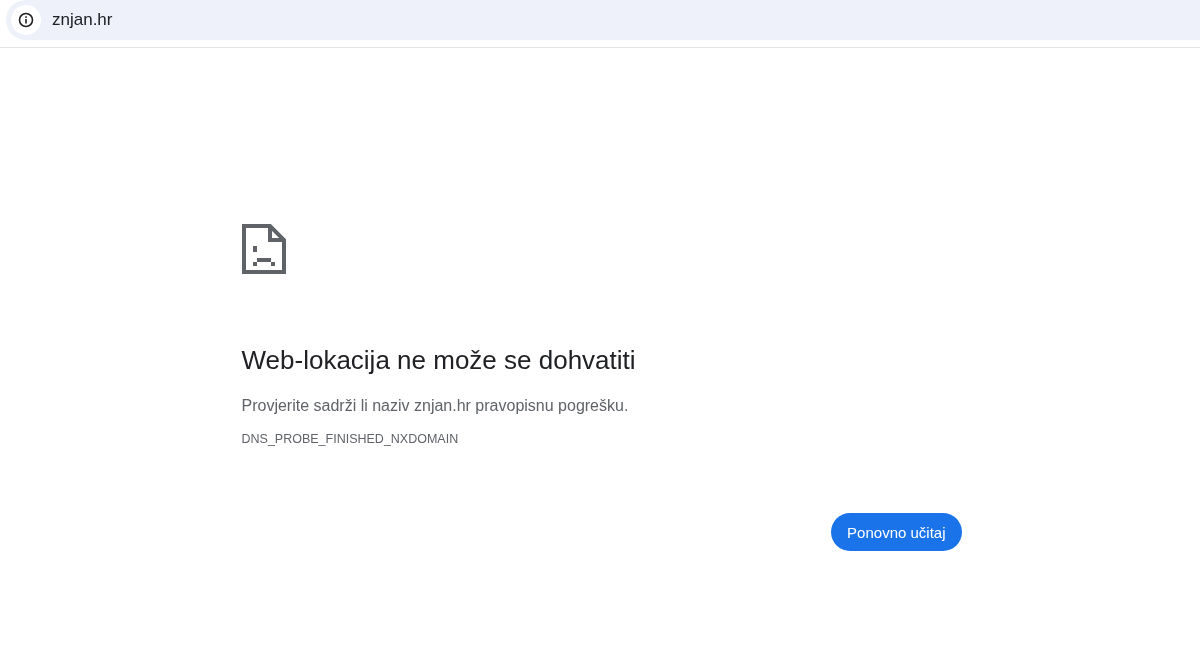 The height and width of the screenshot is (662, 1200). What do you see at coordinates (435, 406) in the screenshot?
I see `error-message: Provjerite sadrži li naziv znjan.hr pravopisnu pogrešku.` at bounding box center [435, 406].